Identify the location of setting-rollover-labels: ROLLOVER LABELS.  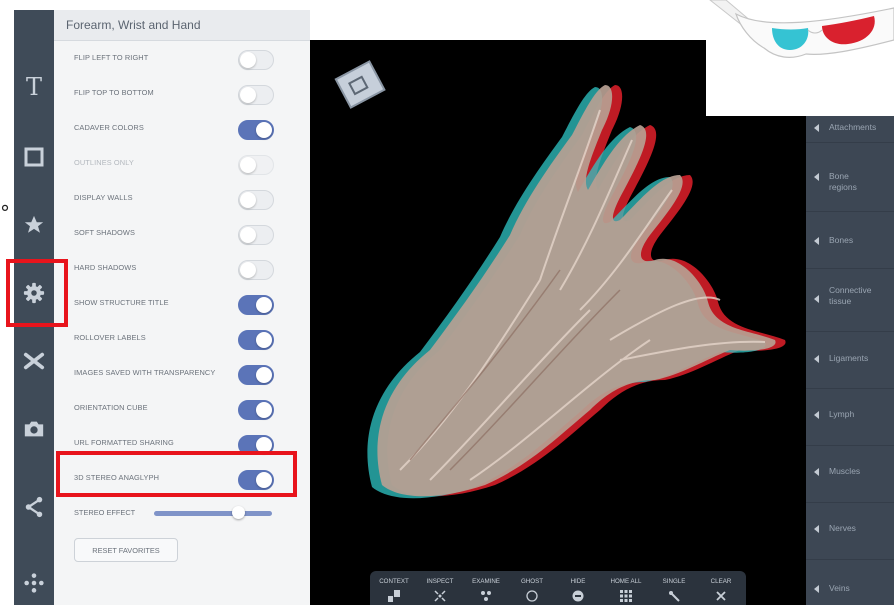
(182, 339).